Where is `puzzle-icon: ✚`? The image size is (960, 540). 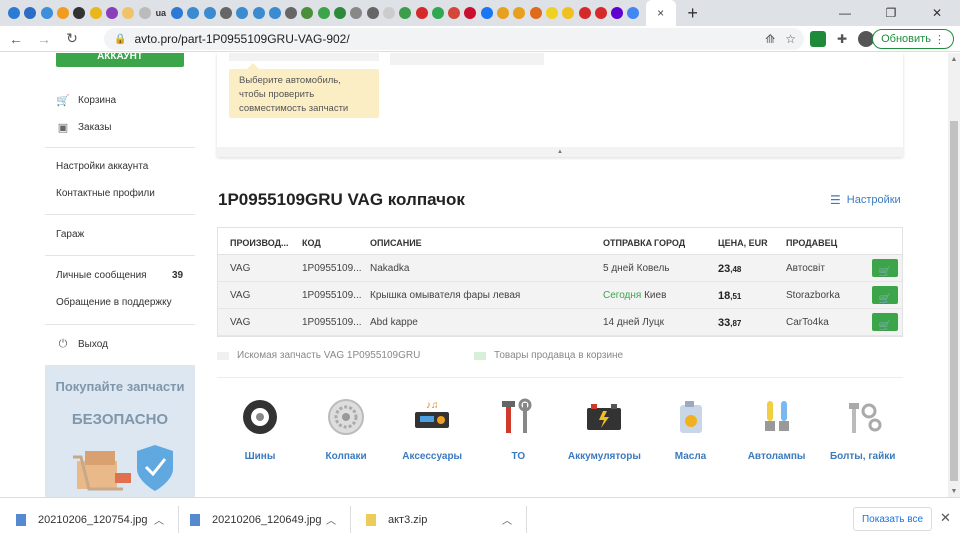 puzzle-icon: ✚ is located at coordinates (842, 39).